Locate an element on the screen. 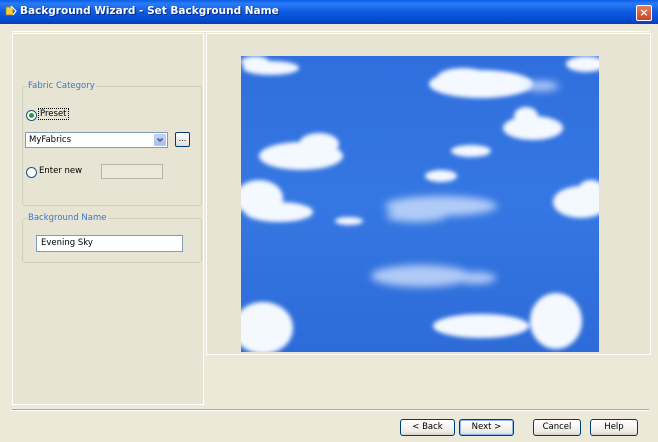 This screenshot has width=658, height=442. help-label: Help is located at coordinates (614, 427).